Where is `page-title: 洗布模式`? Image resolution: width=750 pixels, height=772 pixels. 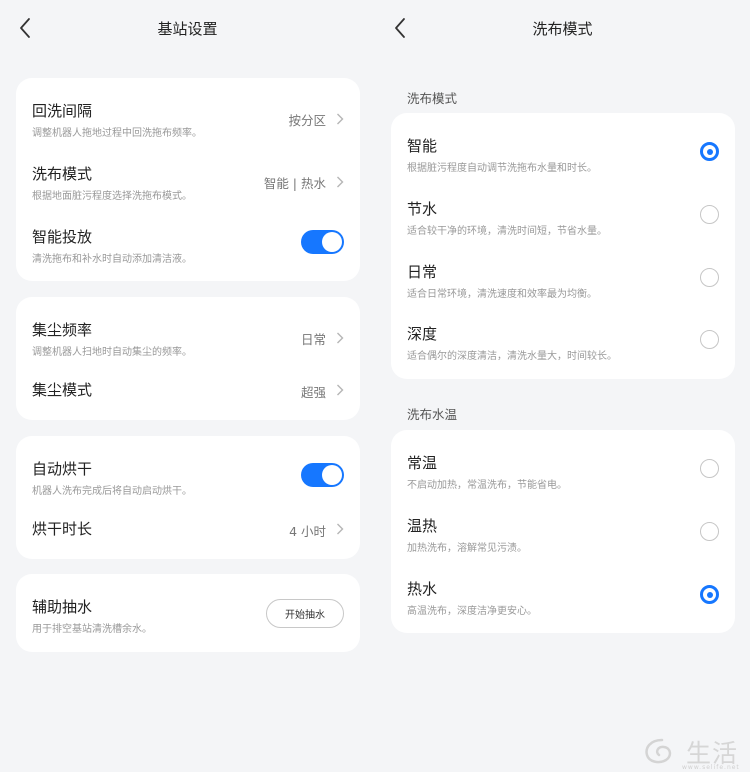 page-title: 洗布模式 is located at coordinates (562, 29).